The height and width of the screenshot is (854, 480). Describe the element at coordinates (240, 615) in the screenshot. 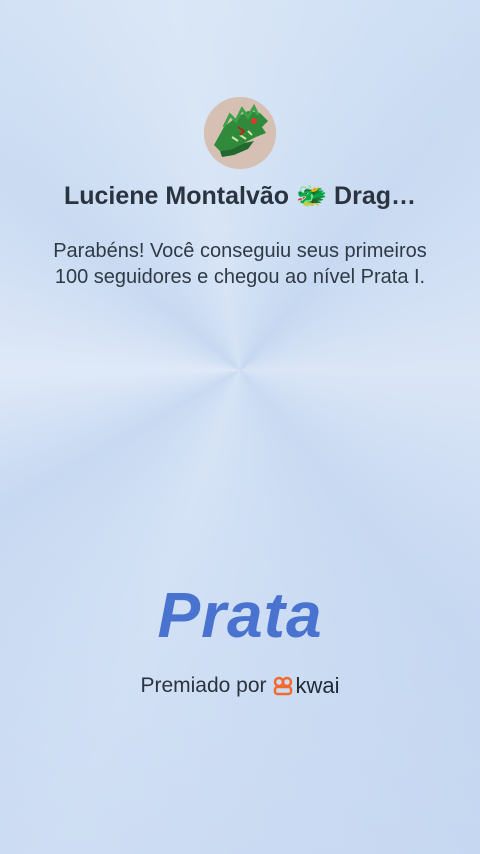

I see `level-title: Prata` at that location.